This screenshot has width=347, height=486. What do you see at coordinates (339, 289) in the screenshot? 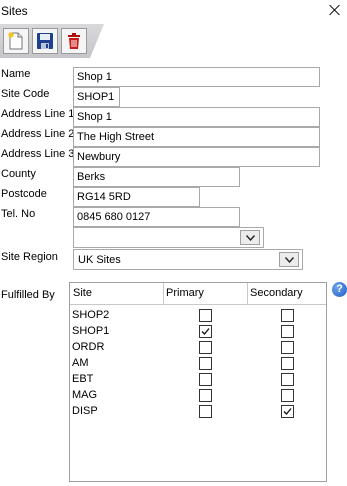
I see `help-icon: ?` at bounding box center [339, 289].